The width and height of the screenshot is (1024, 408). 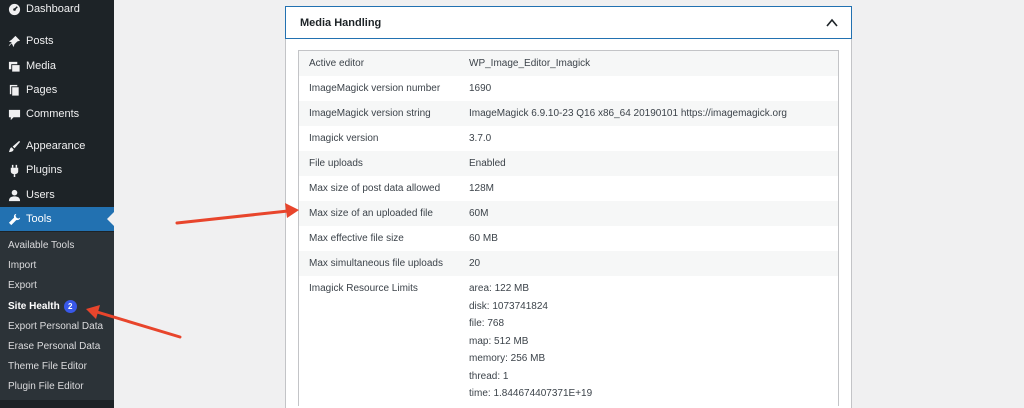 I want to click on annotation-arrow-upload-size, so click(x=237, y=214).